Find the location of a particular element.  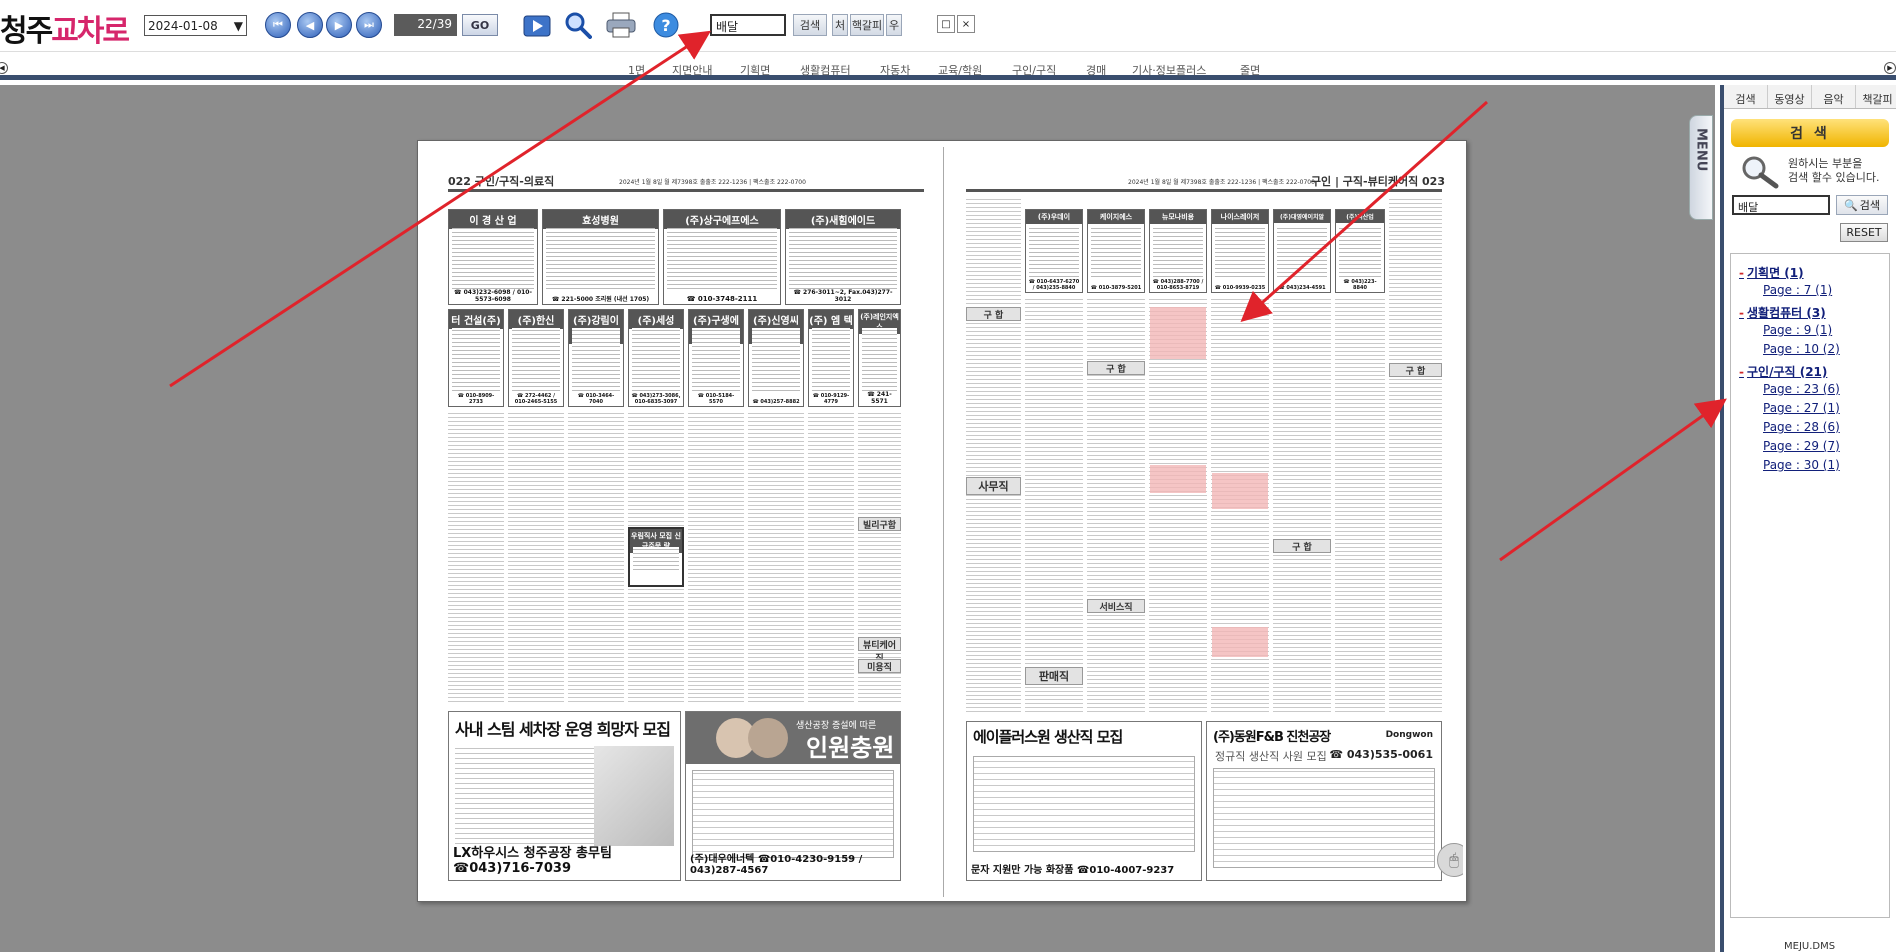

date-value: 2024-01-08 is located at coordinates (183, 25).